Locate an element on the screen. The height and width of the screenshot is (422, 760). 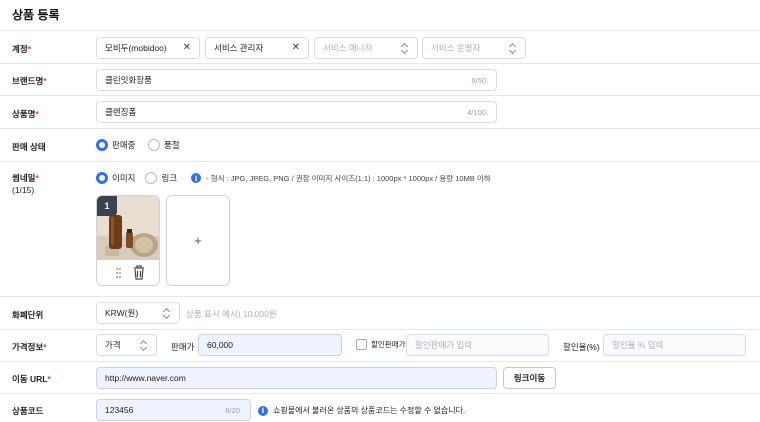
radio-sold-out: 품절 is located at coordinates (163, 145).